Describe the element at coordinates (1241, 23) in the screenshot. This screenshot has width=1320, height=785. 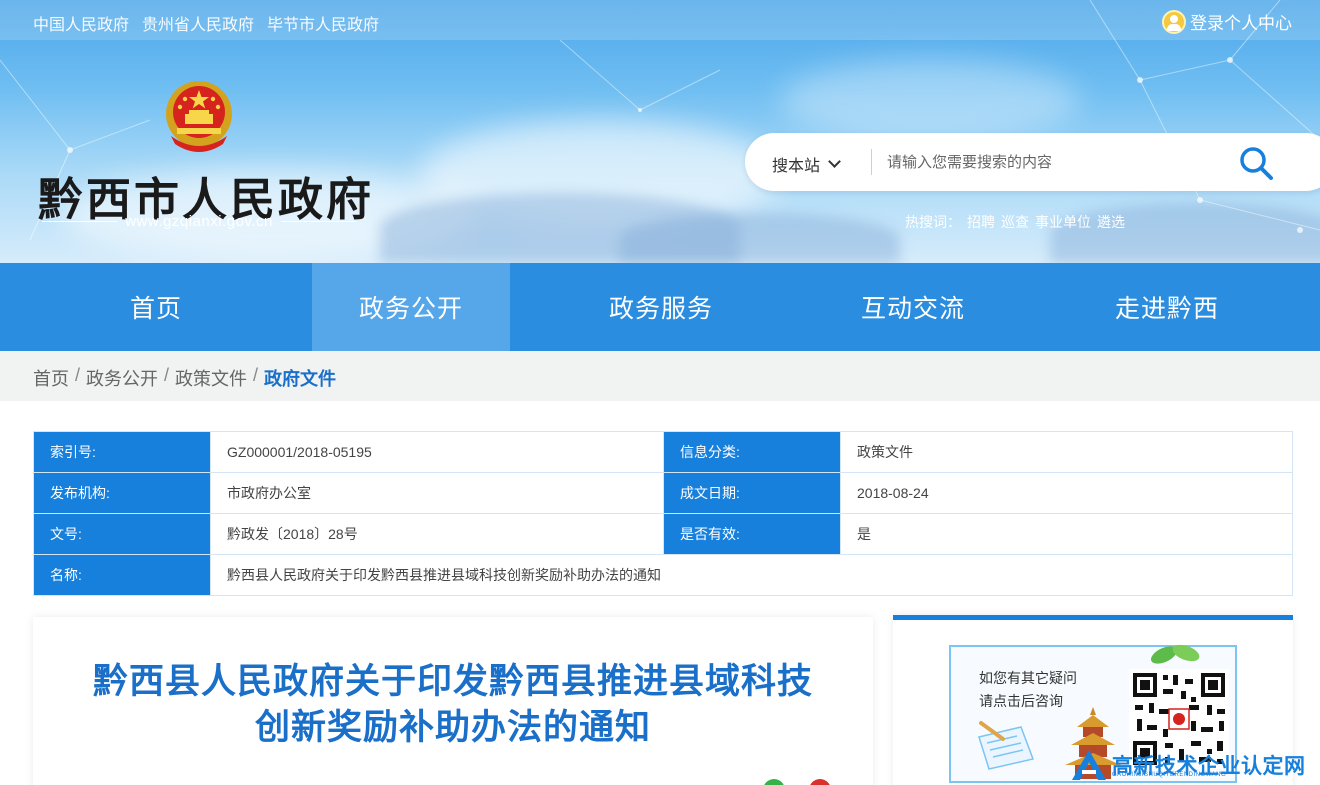
I see `login-label: 登录个人中心` at that location.